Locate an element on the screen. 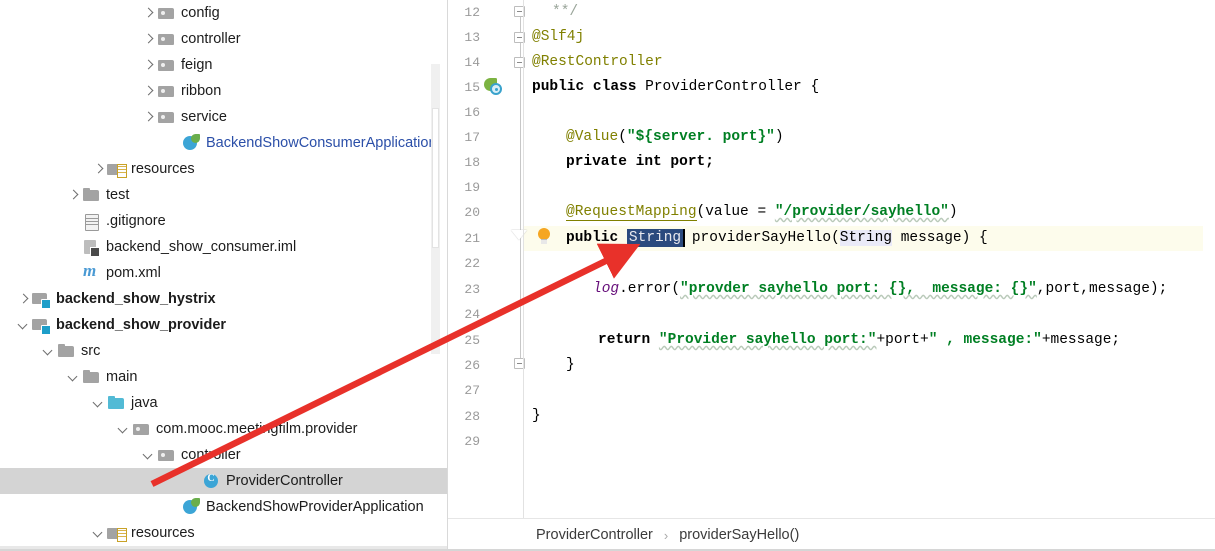 This screenshot has height=551, width=1215. tree-item-gitignore: .gitignore is located at coordinates (224, 221).